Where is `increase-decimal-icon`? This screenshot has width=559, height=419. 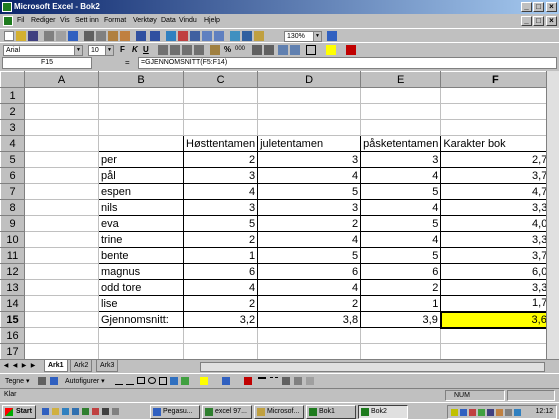 increase-decimal-icon is located at coordinates (257, 50).